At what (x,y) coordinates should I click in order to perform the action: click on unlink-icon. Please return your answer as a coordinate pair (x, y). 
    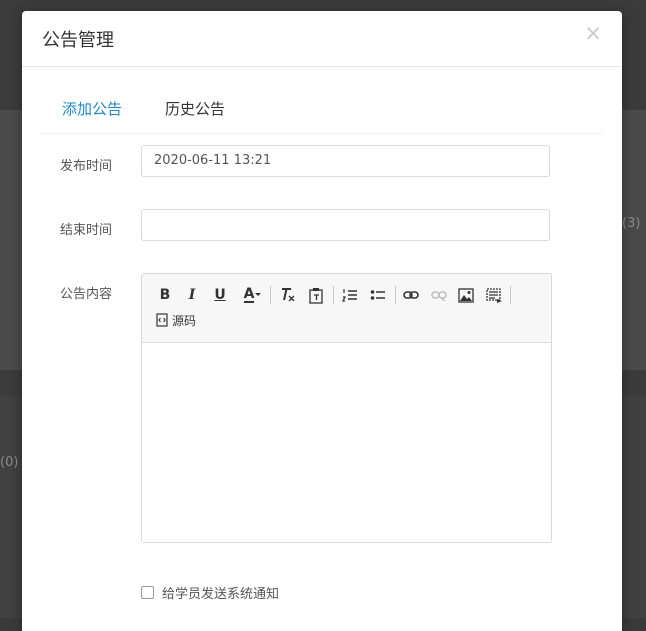
    Looking at the image, I should click on (439, 296).